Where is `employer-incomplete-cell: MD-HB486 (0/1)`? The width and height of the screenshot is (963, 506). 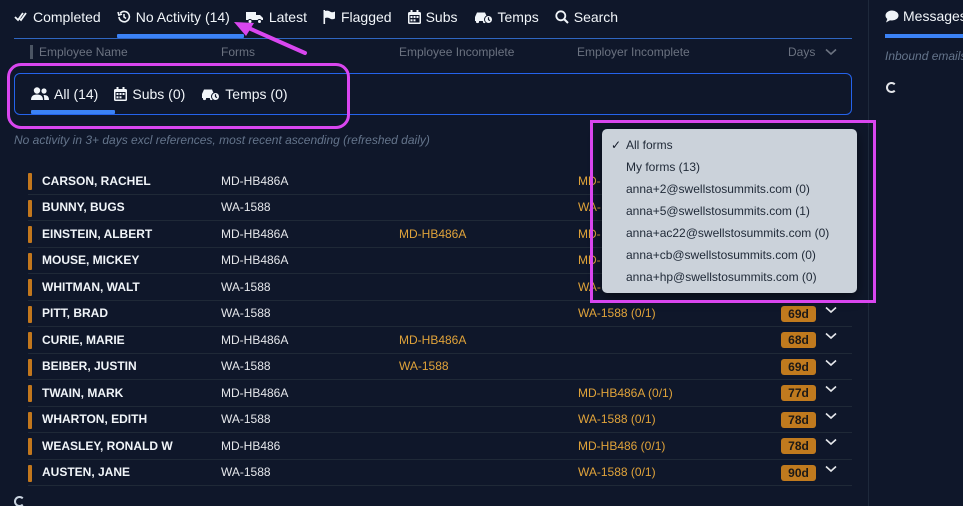
employer-incomplete-cell: MD-HB486 (0/1) is located at coordinates (622, 445).